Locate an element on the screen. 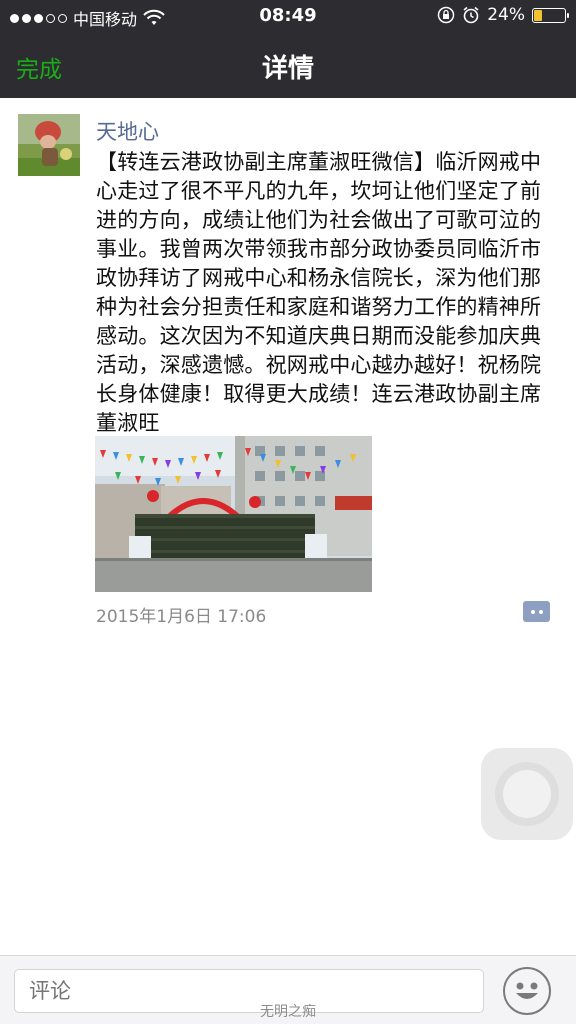  battery-icon is located at coordinates (550, 15).